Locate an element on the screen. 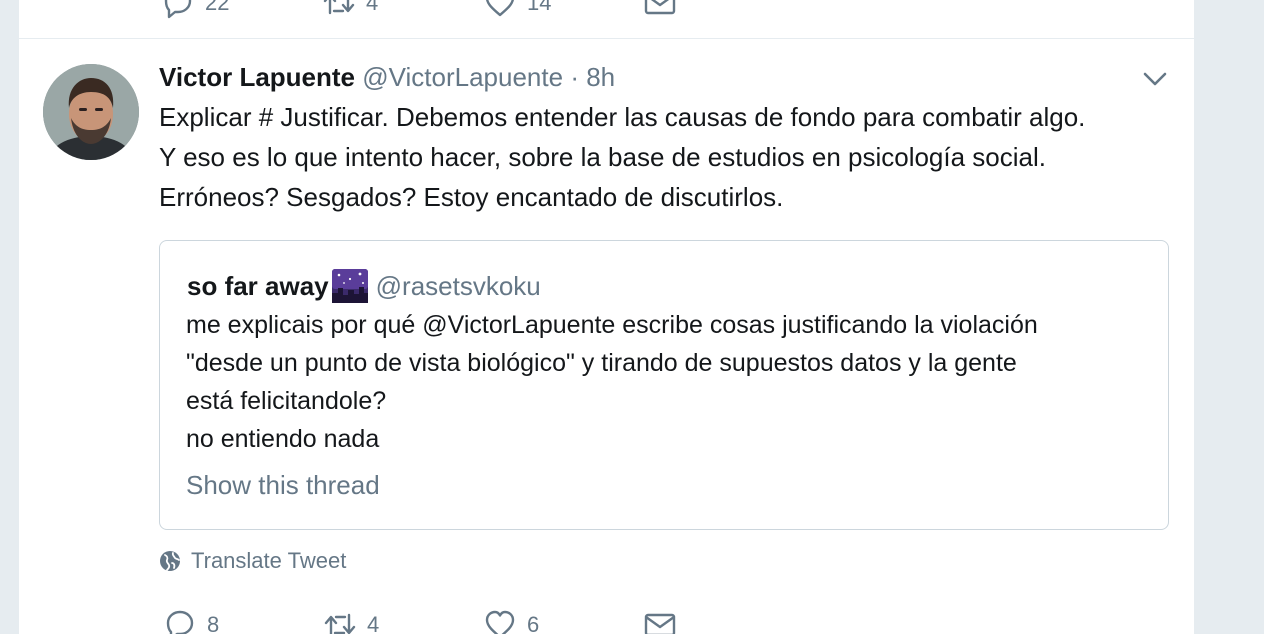 The width and height of the screenshot is (1264, 634). avatar is located at coordinates (91, 112).